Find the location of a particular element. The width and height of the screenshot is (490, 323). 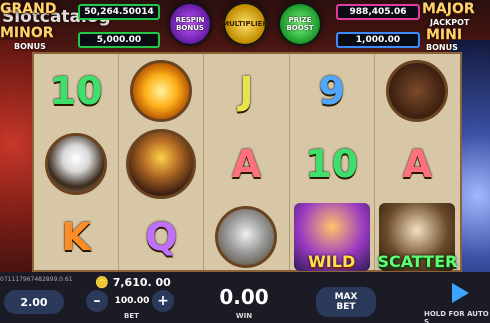

reel-5: A SCATTER is located at coordinates (417, 163).